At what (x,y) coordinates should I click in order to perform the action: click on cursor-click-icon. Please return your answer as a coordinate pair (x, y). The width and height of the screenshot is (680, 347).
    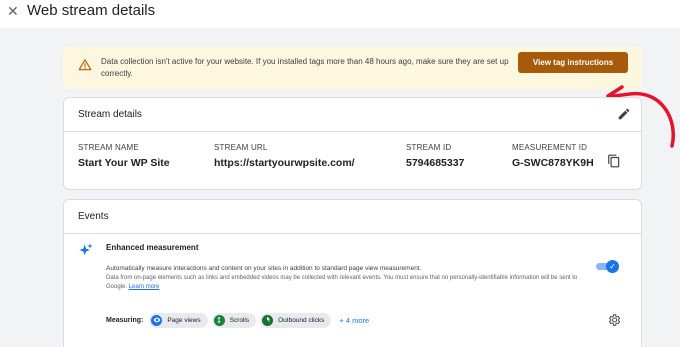
    Looking at the image, I should click on (268, 320).